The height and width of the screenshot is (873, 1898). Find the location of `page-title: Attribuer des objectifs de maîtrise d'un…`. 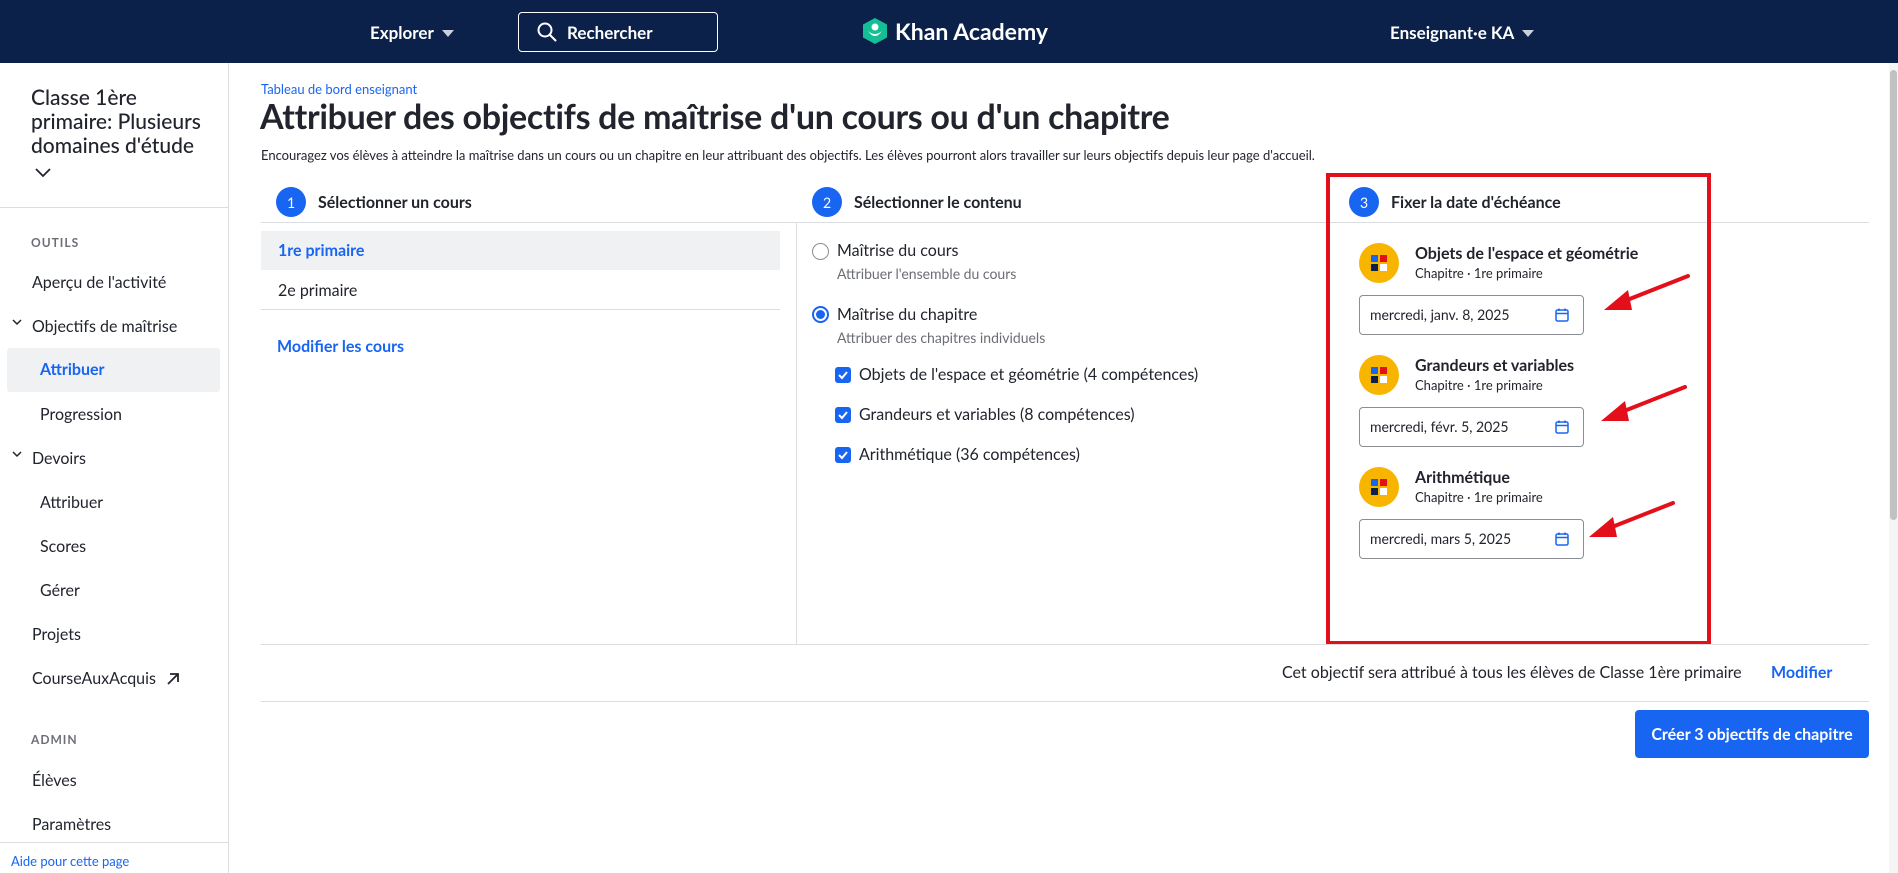

page-title: Attribuer des objectifs de maîtrise d'un… is located at coordinates (715, 116).